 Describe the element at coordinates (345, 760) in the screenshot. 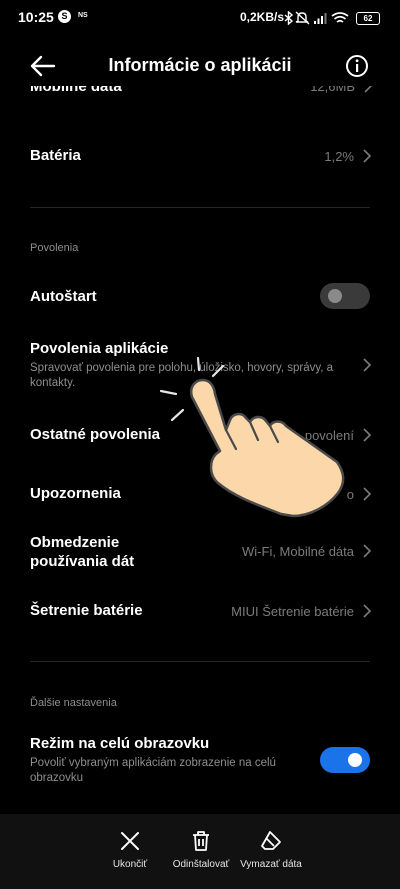

I see `fullscreen-mode-toggle` at that location.